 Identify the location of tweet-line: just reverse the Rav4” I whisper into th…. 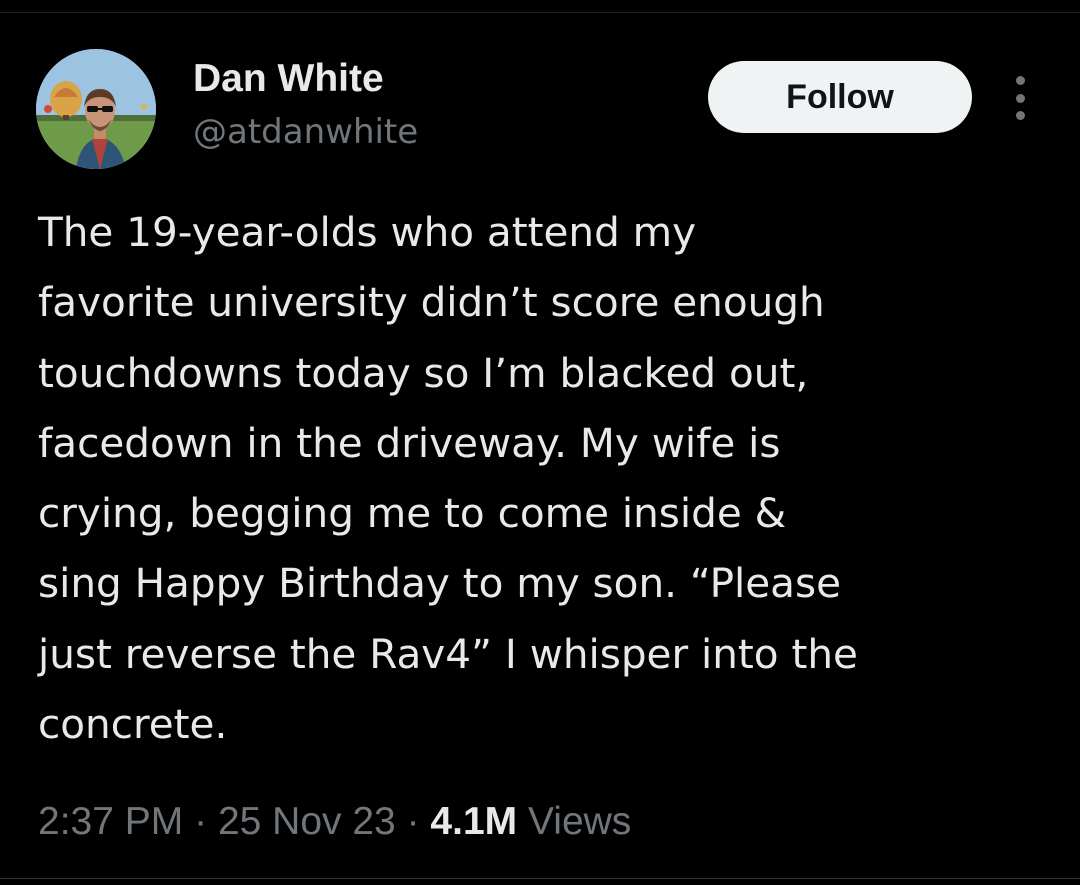
(448, 653).